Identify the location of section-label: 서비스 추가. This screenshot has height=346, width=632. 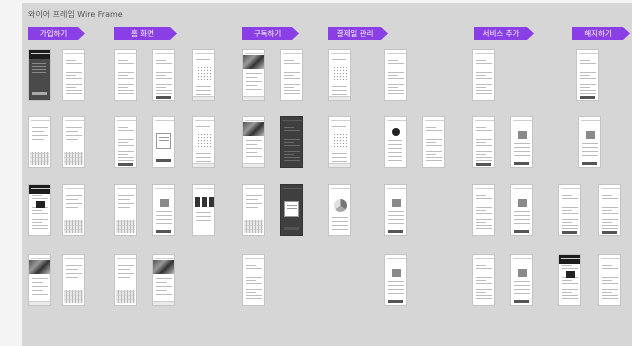
(501, 33).